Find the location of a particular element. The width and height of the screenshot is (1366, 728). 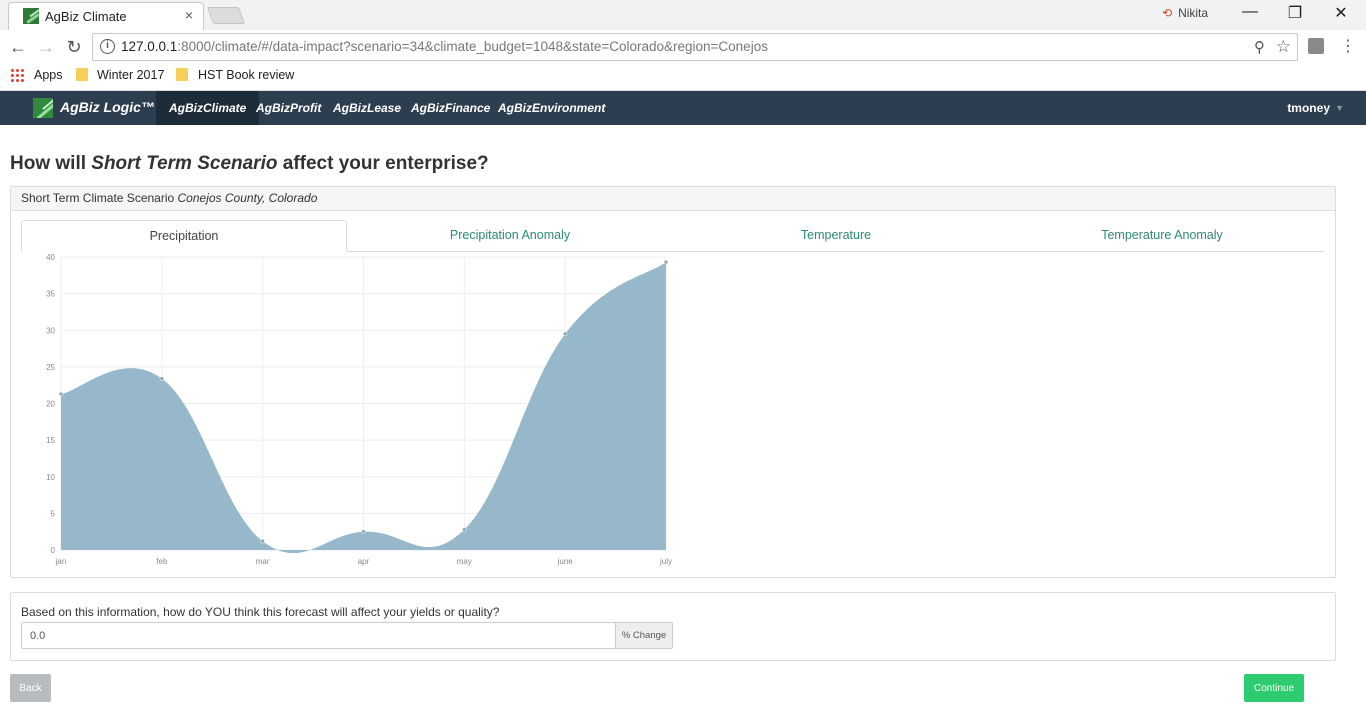

y-tick-label: 30 is located at coordinates (50, 330).